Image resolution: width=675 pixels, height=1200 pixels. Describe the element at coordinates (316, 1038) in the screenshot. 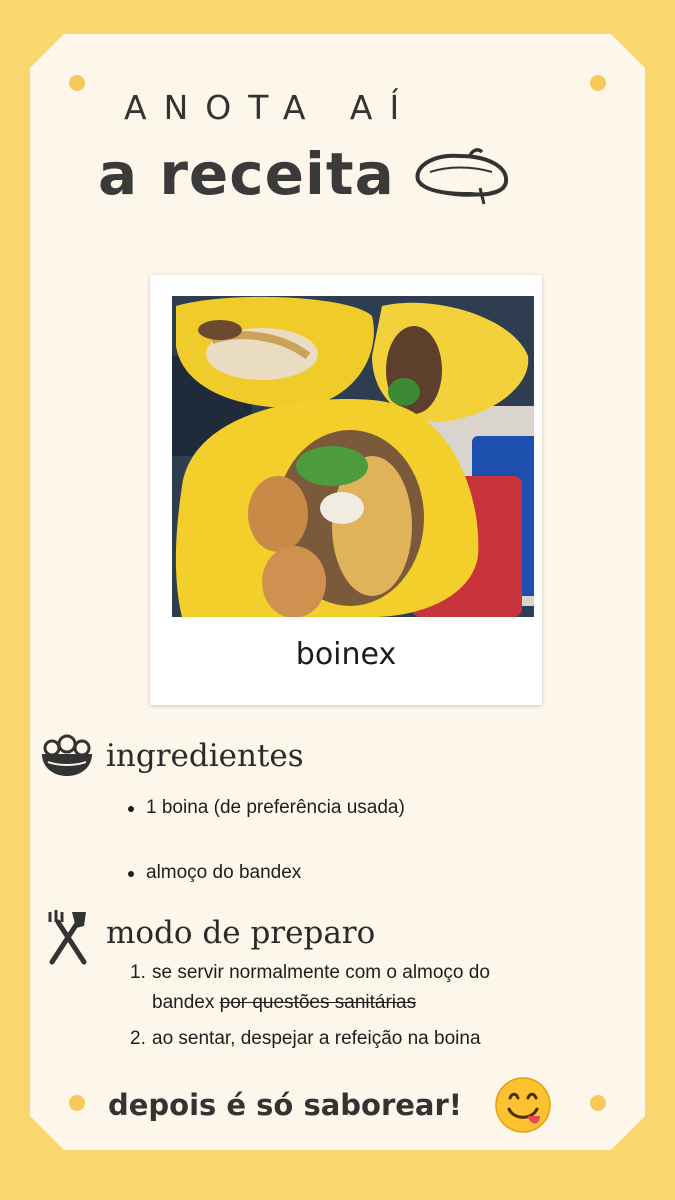

I see `step-text: ao sentar, despejar a refeição na boina` at that location.